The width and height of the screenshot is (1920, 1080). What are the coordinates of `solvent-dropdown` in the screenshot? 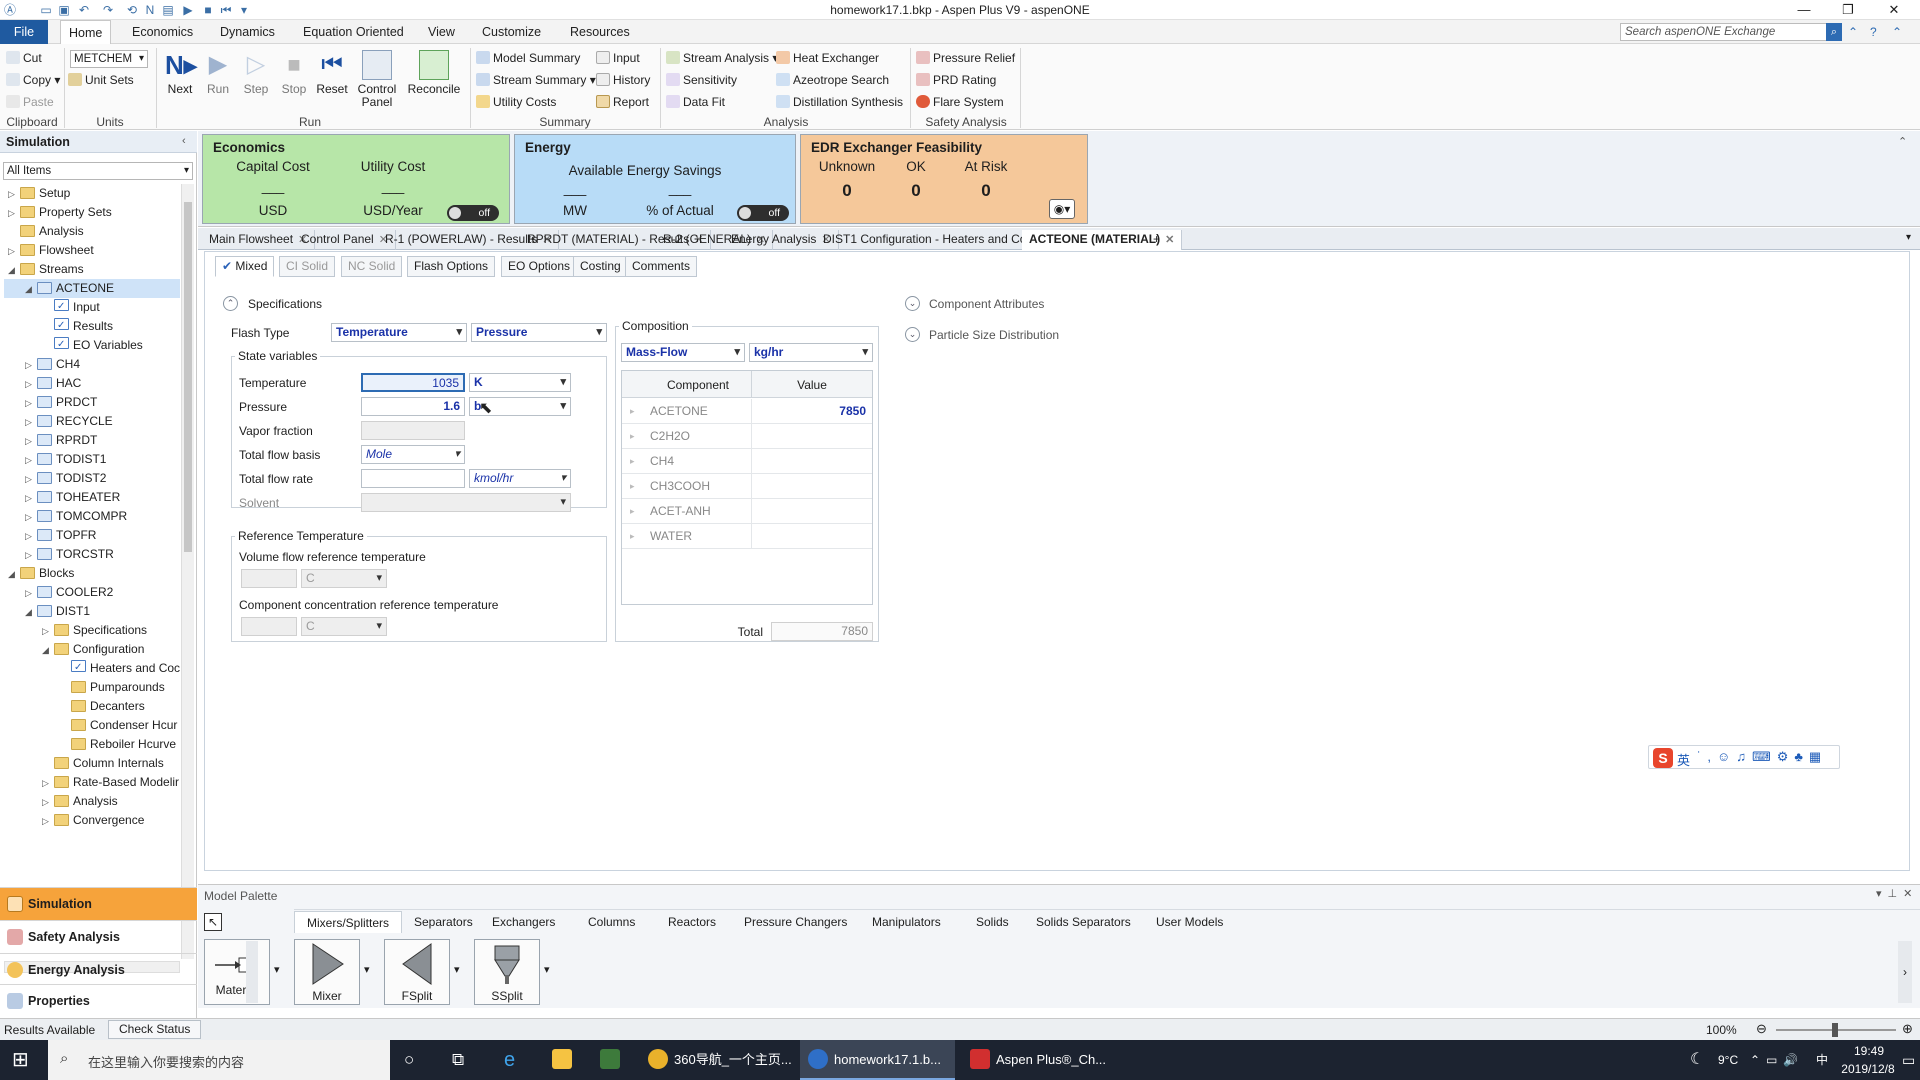 It's located at (466, 502).